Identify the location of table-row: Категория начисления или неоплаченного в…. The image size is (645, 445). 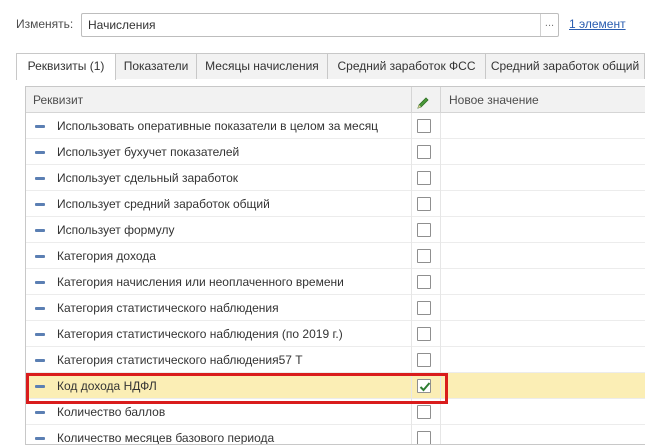
(335, 282).